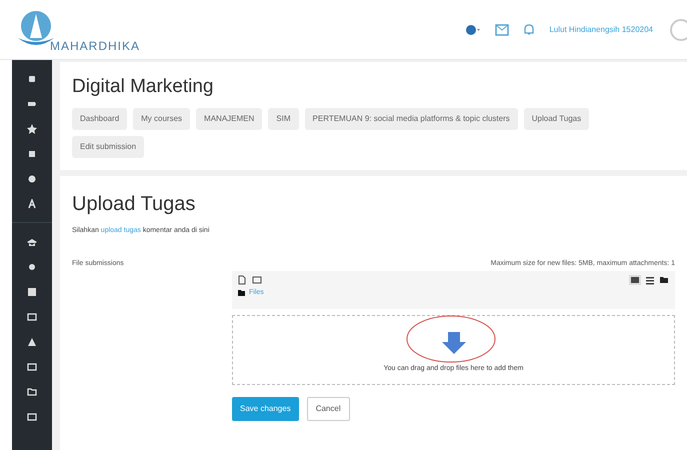  I want to click on cancel-button: Cancel, so click(328, 409).